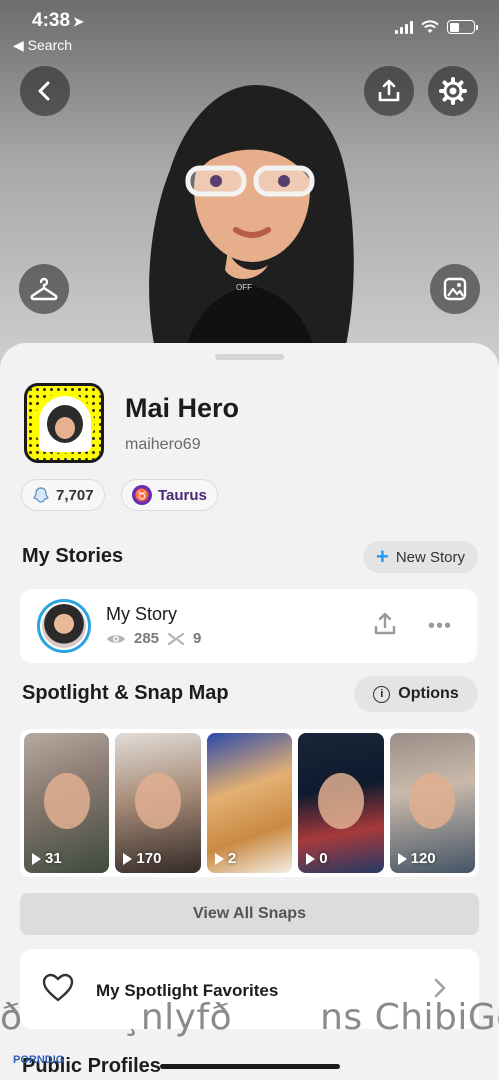  I want to click on eye-icon, so click(116, 638).